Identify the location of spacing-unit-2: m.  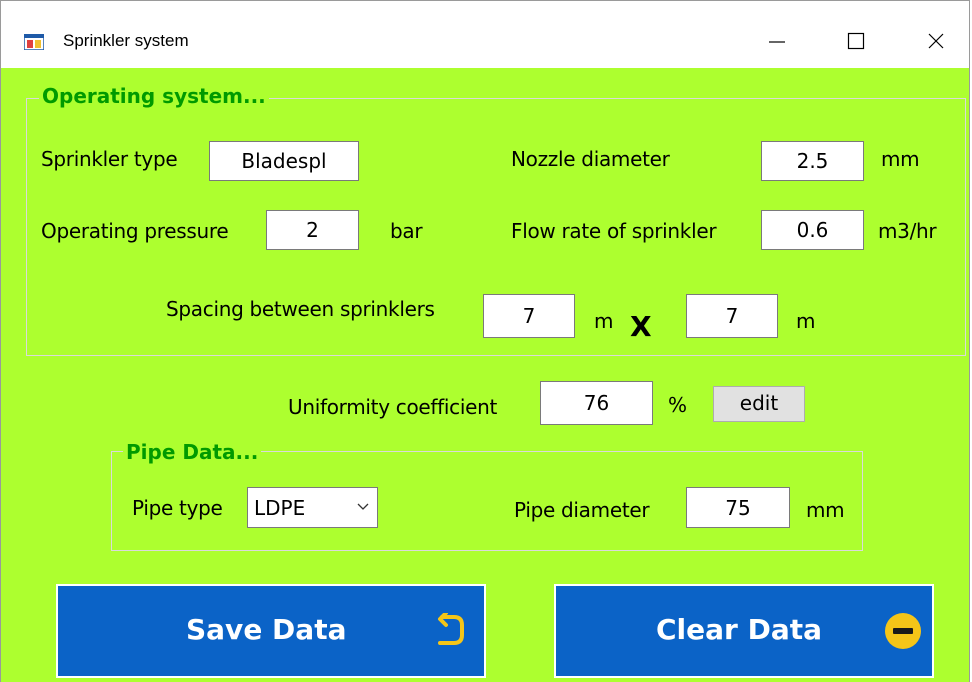
(806, 321).